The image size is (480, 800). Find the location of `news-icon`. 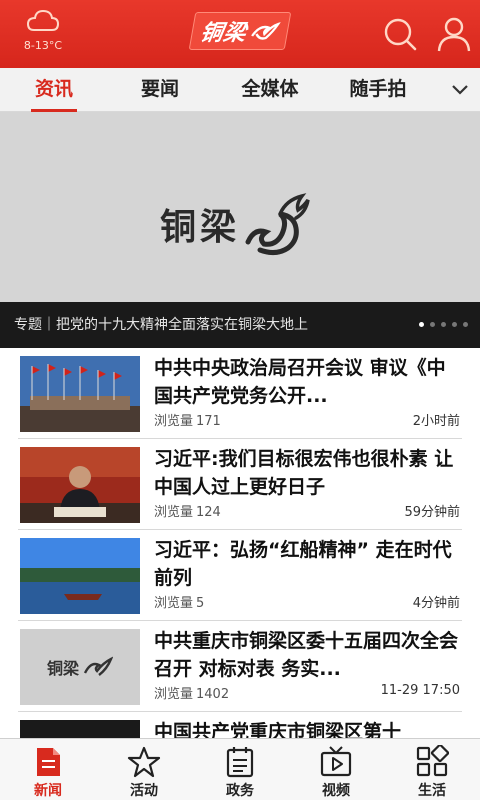

news-icon is located at coordinates (48, 762).